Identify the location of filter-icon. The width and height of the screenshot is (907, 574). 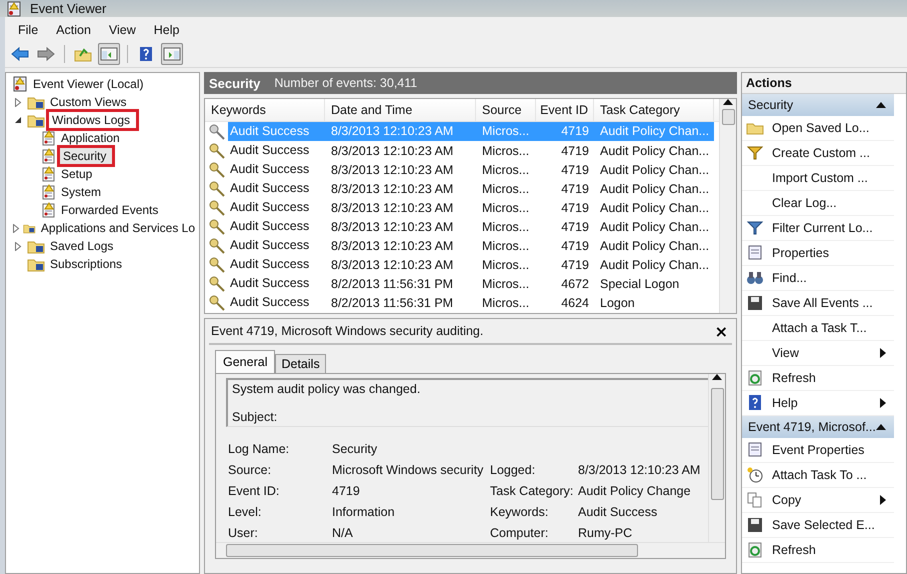
(755, 153).